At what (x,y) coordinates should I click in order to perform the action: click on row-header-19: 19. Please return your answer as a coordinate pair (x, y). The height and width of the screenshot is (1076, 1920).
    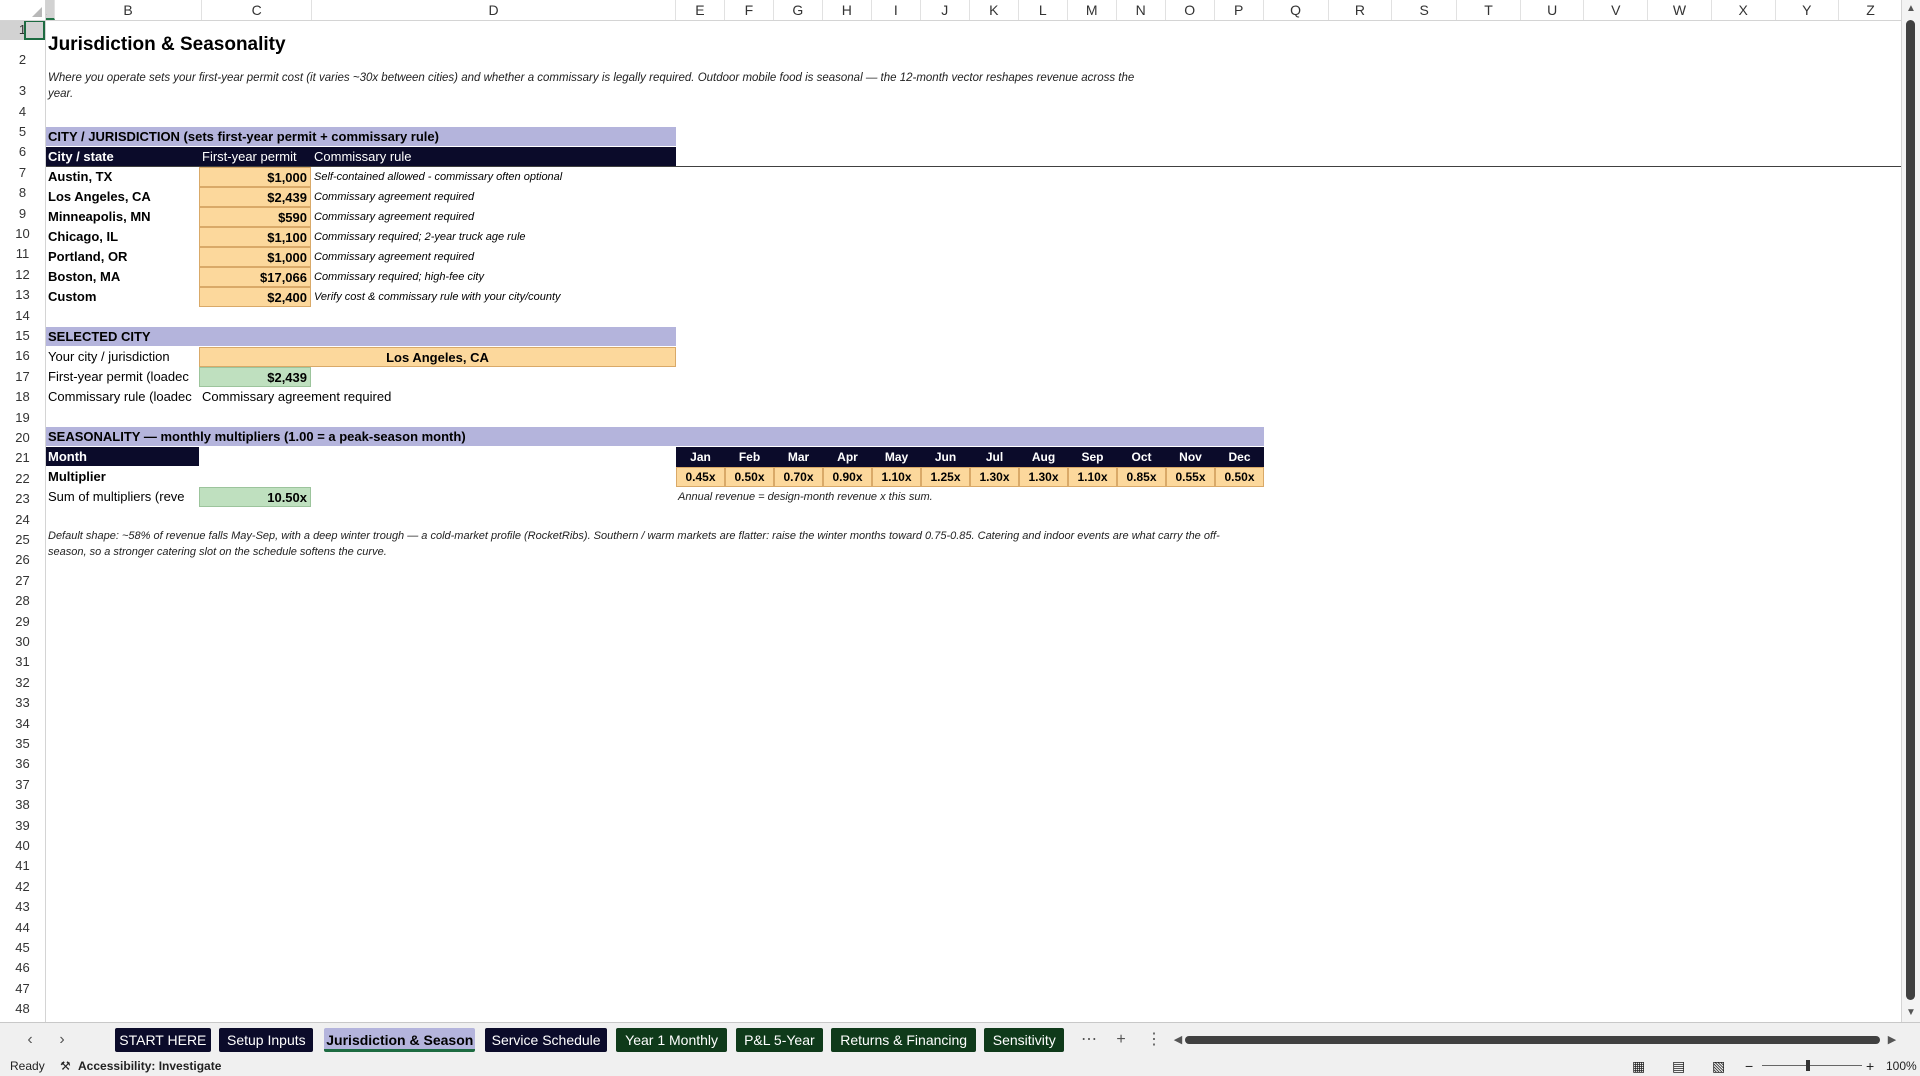
    Looking at the image, I should click on (22, 418).